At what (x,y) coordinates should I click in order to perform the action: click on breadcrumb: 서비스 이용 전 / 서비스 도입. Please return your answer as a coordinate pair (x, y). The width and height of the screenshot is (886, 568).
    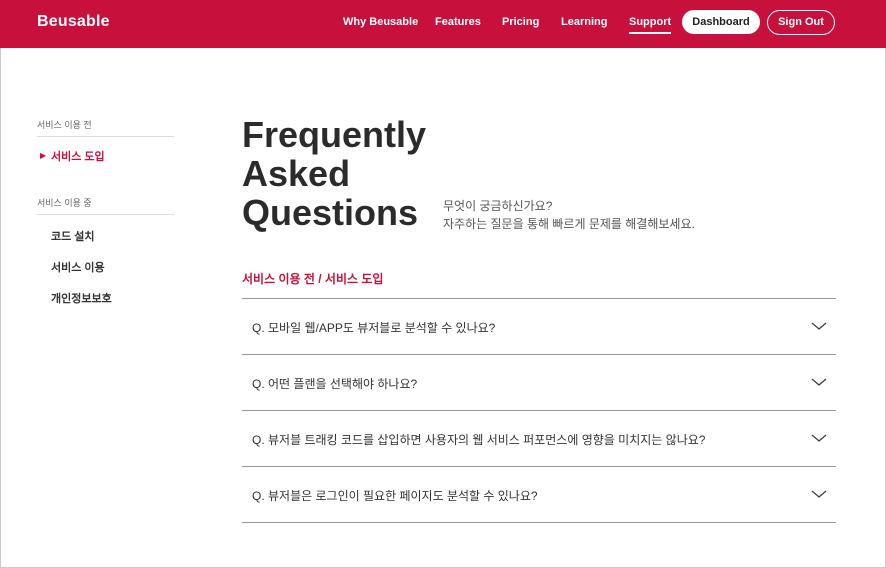
    Looking at the image, I should click on (313, 279).